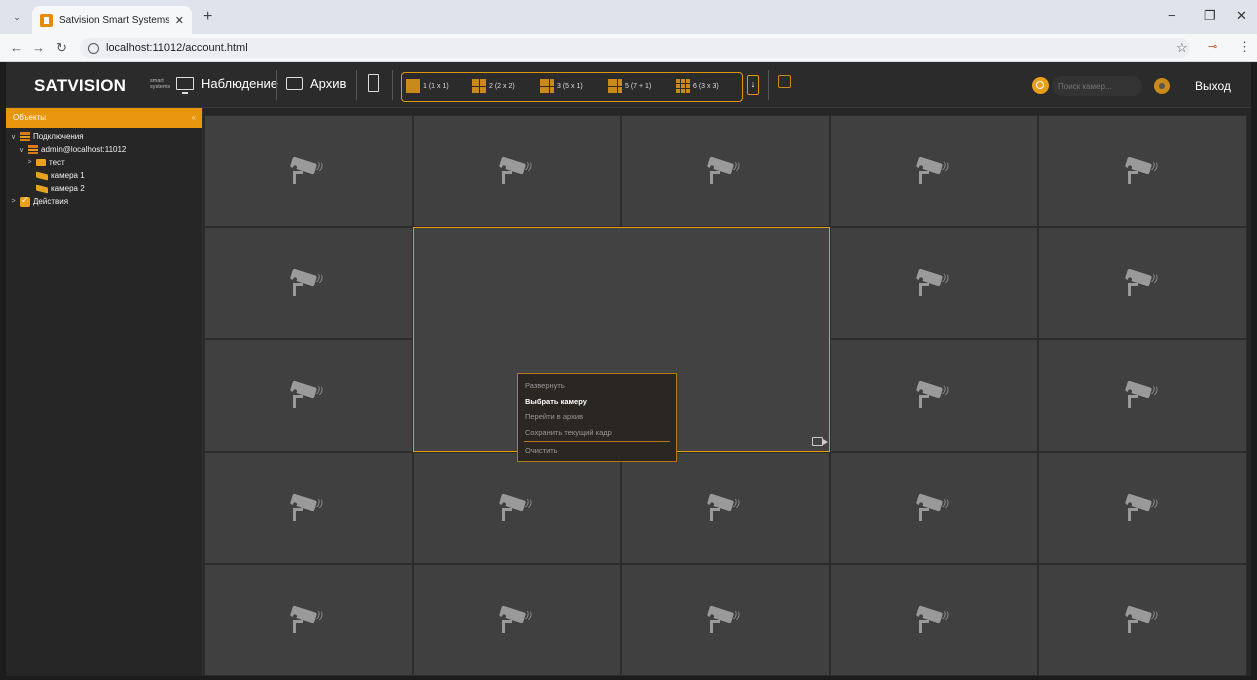  What do you see at coordinates (753, 85) in the screenshot?
I see `layout-more-button: ↓` at bounding box center [753, 85].